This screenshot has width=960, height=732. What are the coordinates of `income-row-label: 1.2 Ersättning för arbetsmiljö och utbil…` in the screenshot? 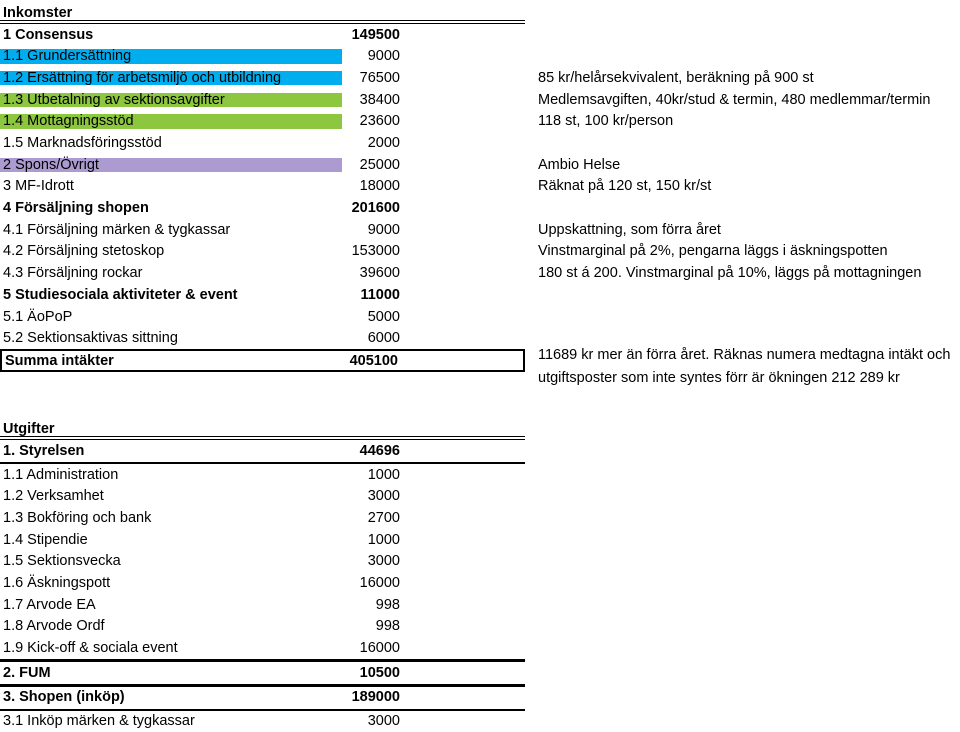 It's located at (171, 78).